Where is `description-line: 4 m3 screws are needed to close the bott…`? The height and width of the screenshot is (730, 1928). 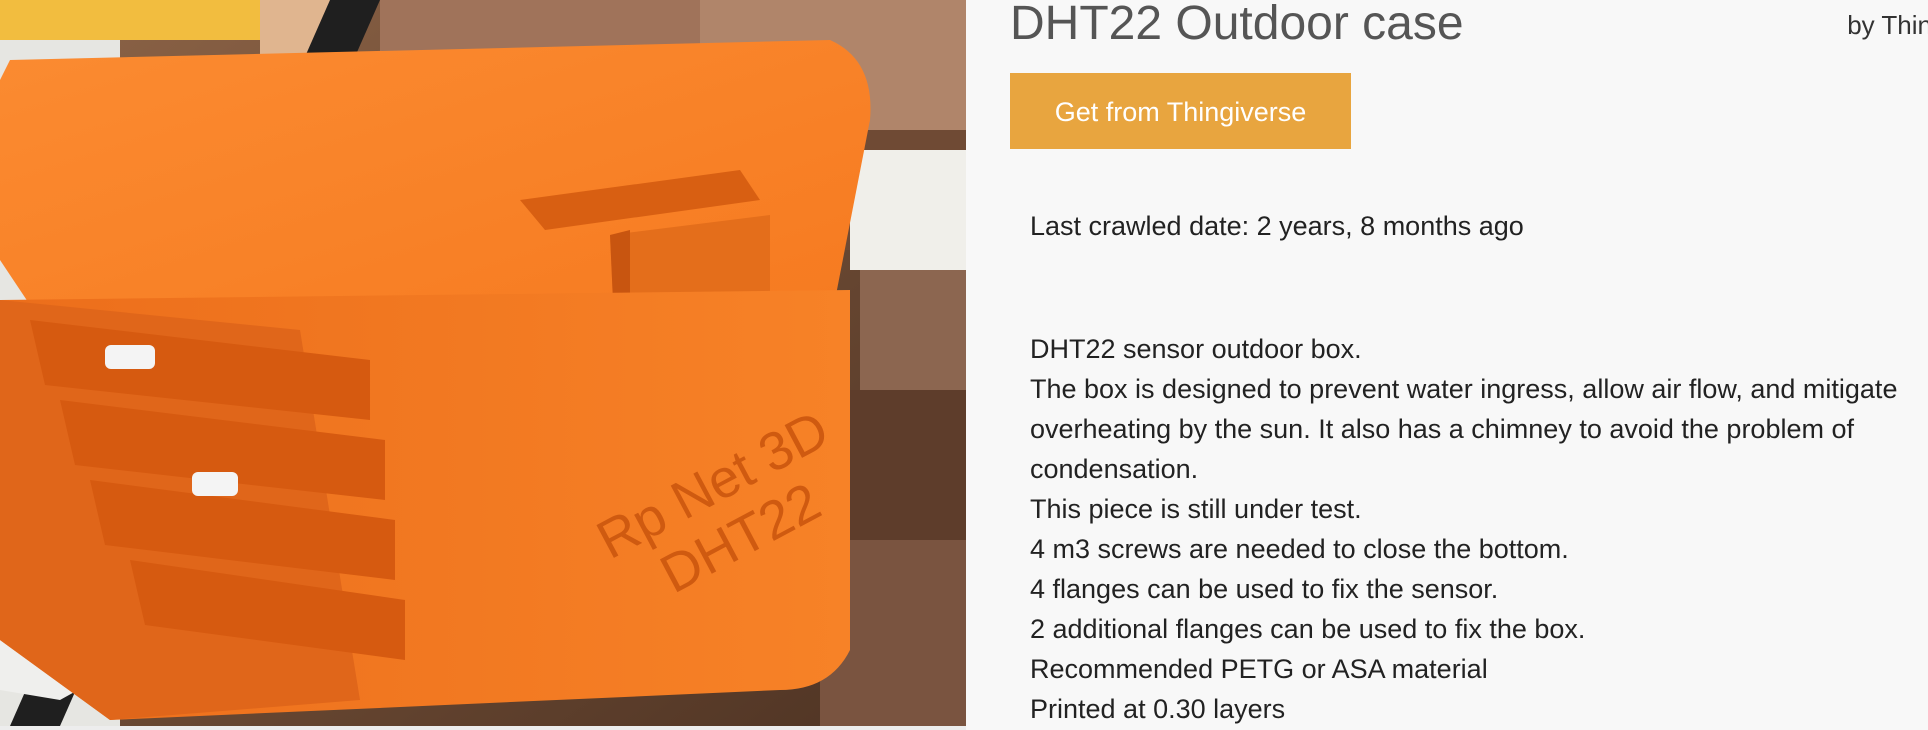
description-line: 4 m3 screws are needed to close the bott… is located at coordinates (1299, 549).